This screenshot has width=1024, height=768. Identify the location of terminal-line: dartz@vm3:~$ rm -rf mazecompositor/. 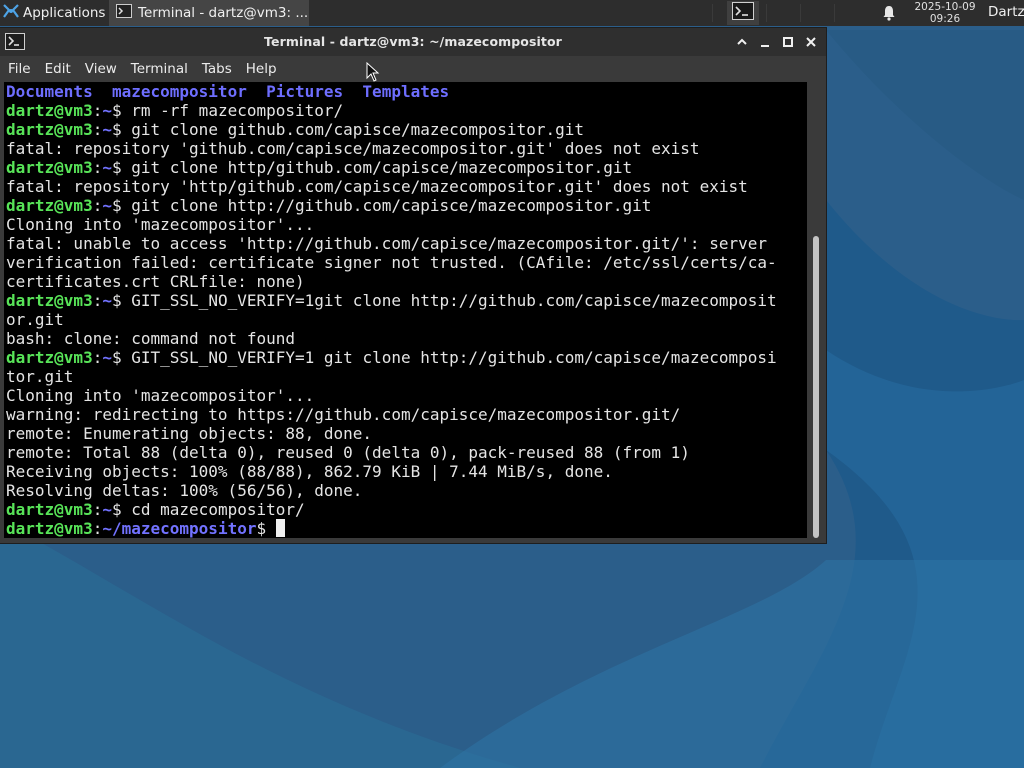
(174, 110).